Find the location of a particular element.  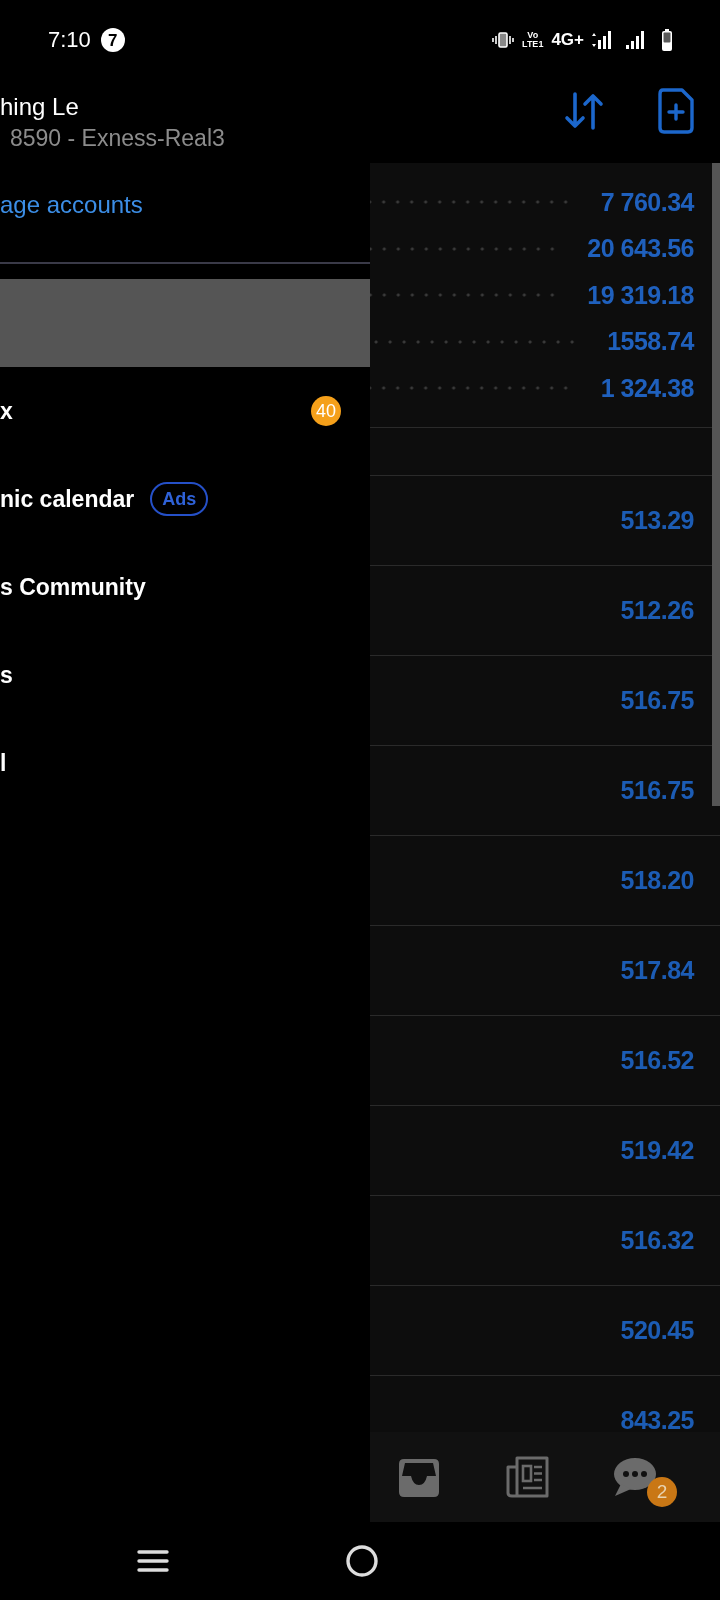

ads-tag: Ads is located at coordinates (179, 499).